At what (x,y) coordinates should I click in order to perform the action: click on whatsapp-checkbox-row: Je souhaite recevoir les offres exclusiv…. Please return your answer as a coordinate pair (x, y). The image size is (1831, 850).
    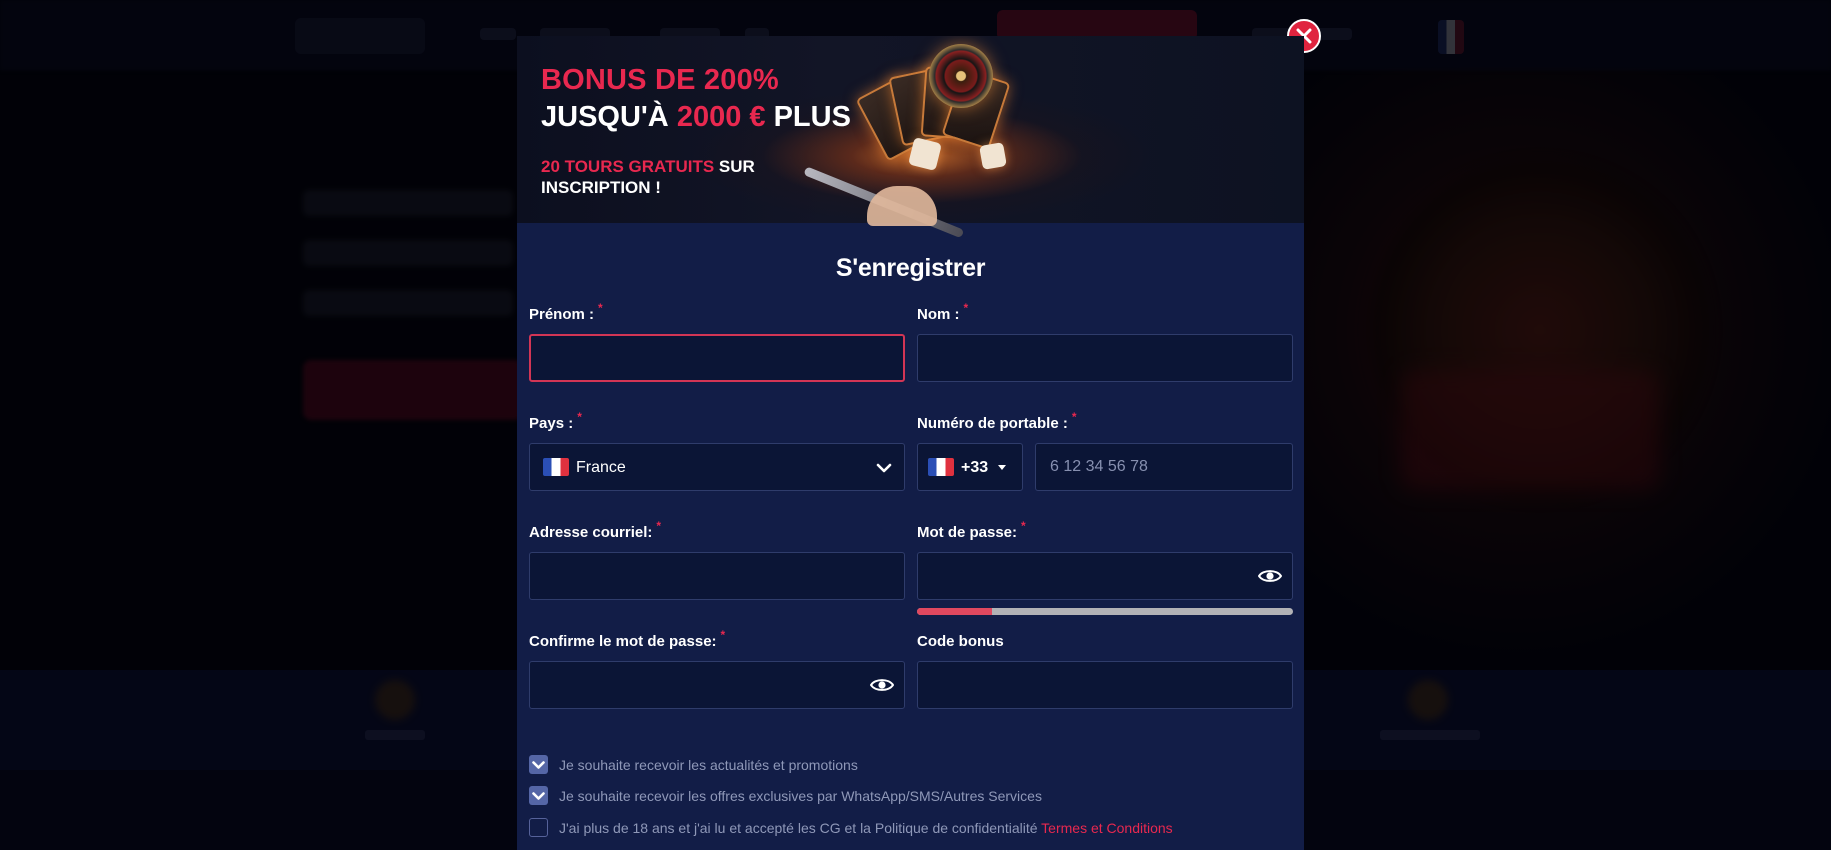
    Looking at the image, I should click on (879, 796).